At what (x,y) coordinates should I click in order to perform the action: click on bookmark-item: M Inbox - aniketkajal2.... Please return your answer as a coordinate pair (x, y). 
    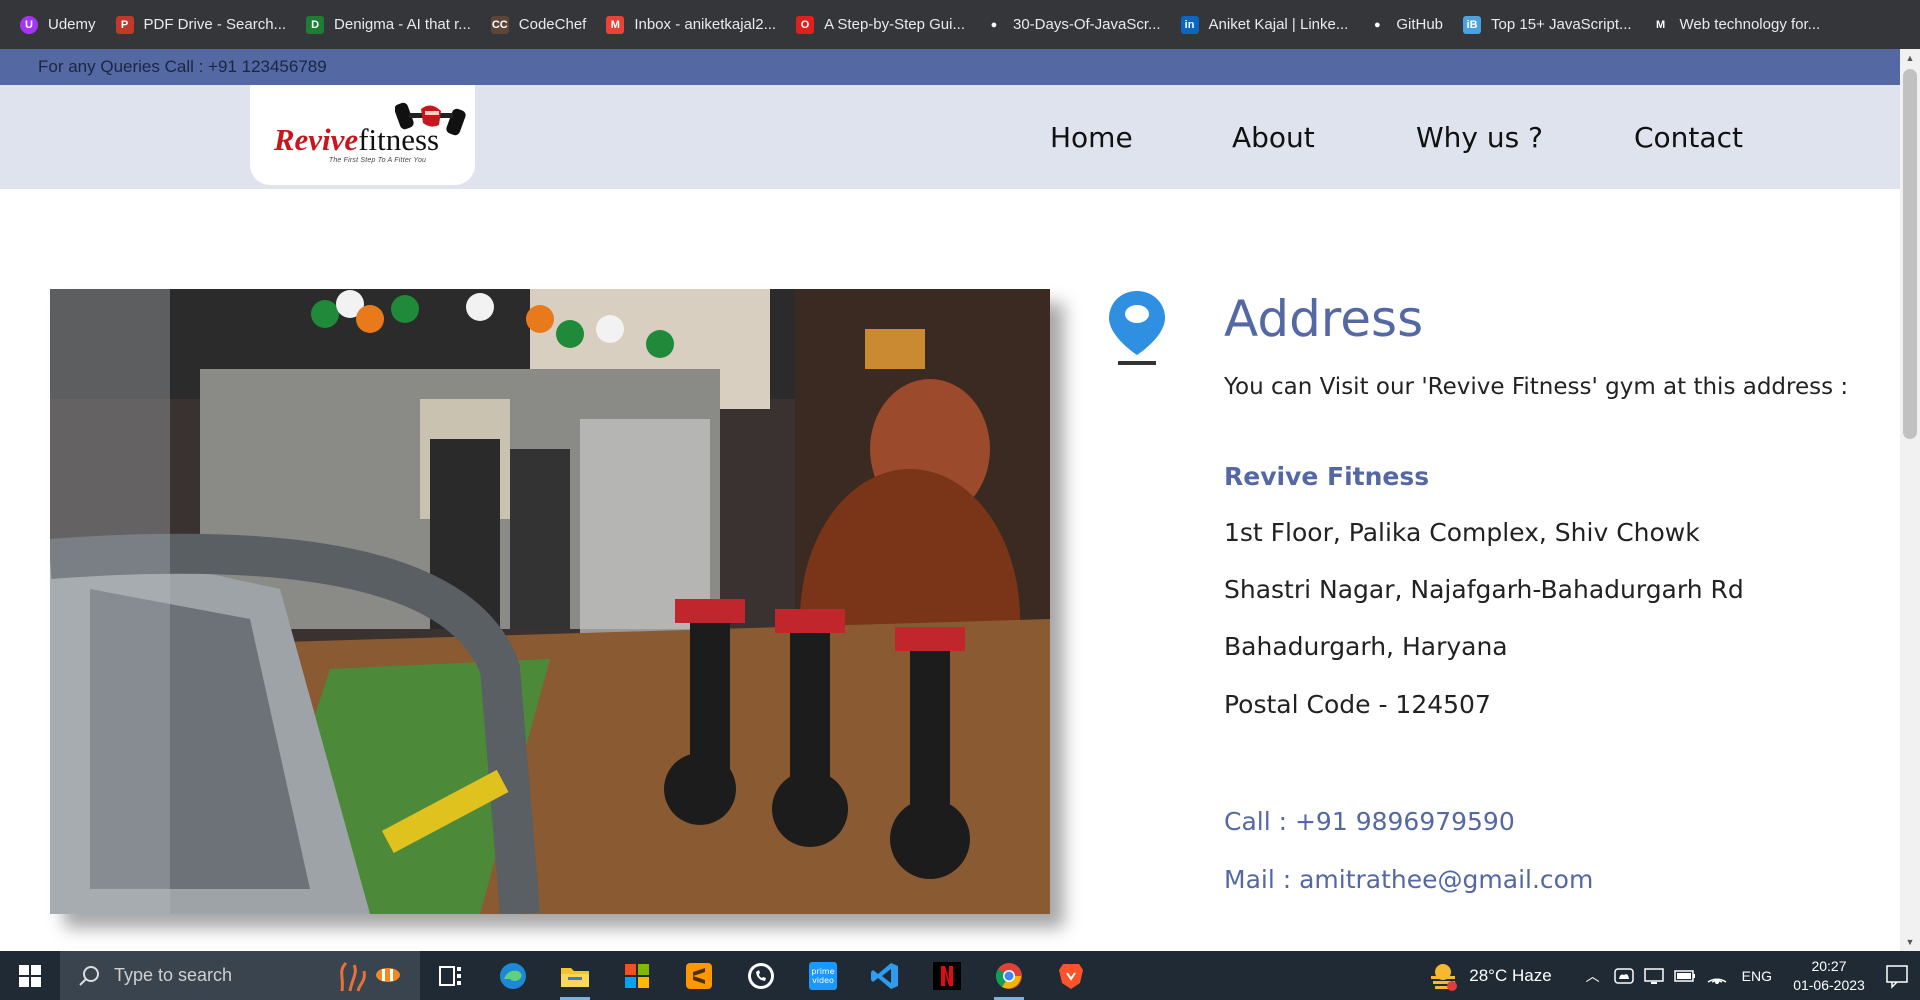
    Looking at the image, I should click on (694, 25).